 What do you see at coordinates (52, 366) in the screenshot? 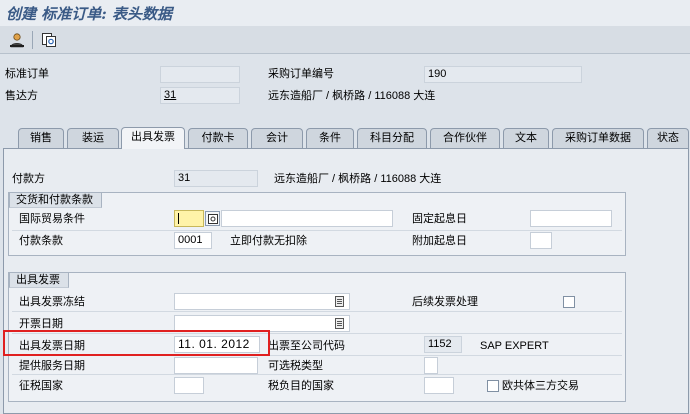
I see `service-date-label: 提供服务日期` at bounding box center [52, 366].